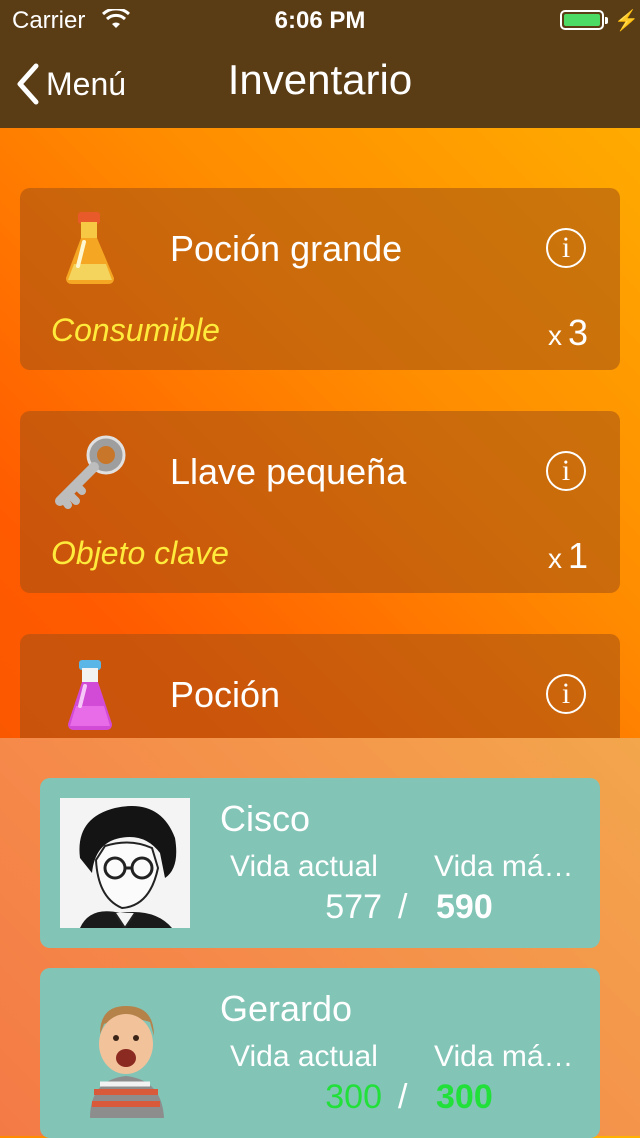 This screenshot has height=1138, width=640. What do you see at coordinates (286, 248) in the screenshot?
I see `item-name: Poción grande` at bounding box center [286, 248].